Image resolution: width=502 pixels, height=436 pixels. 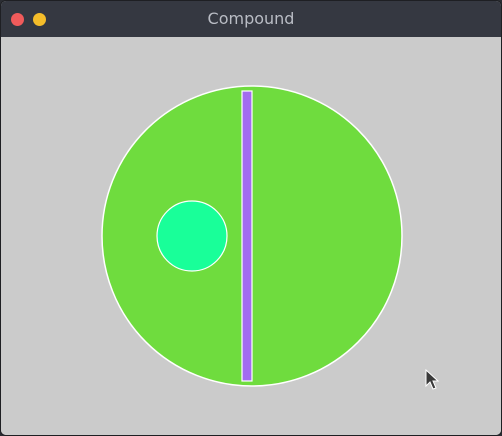 I want to click on title-bar: Compound, so click(x=251, y=19).